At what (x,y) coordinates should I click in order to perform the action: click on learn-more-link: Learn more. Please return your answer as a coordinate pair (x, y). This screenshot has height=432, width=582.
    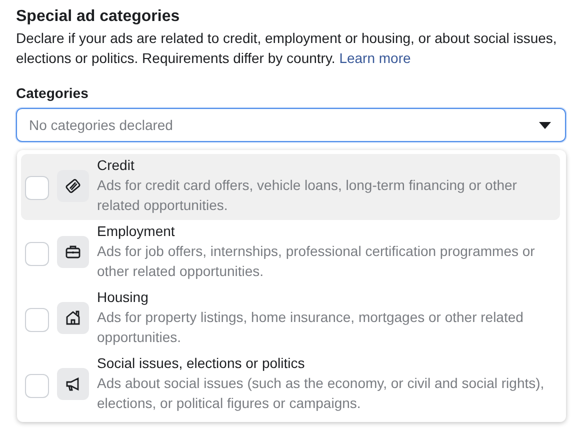
    Looking at the image, I should click on (375, 58).